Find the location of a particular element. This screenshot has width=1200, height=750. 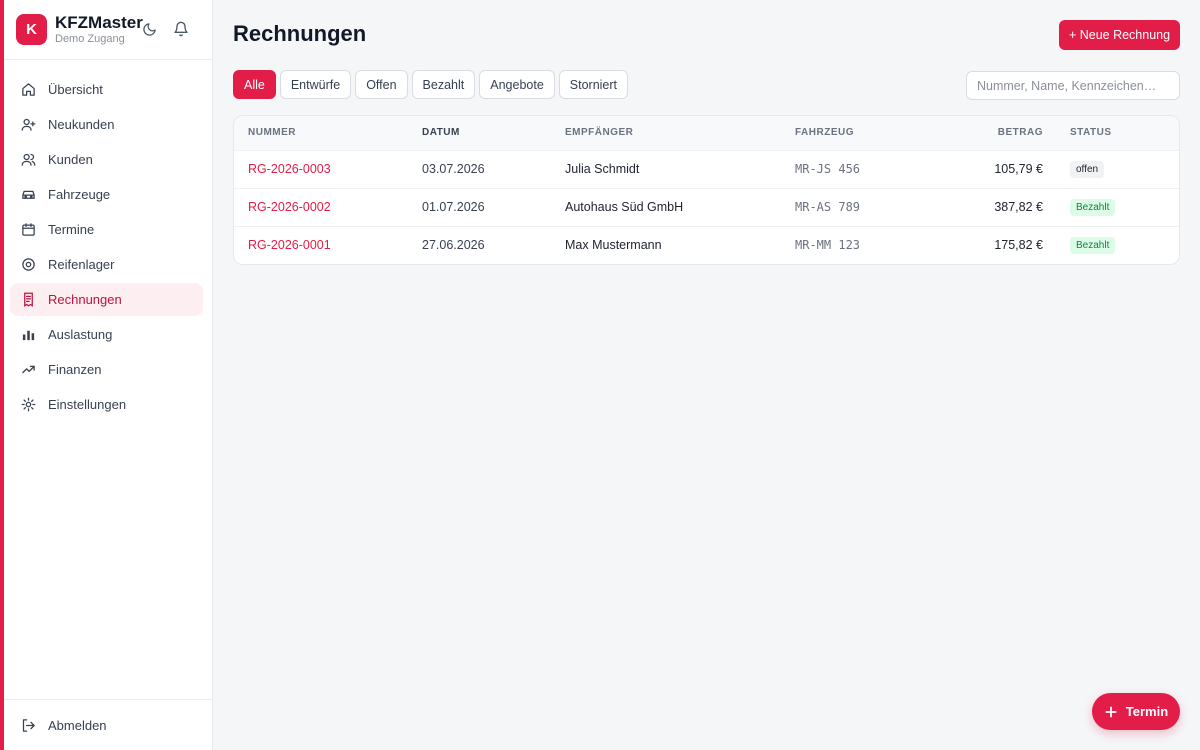

tire-icon is located at coordinates (28, 264).